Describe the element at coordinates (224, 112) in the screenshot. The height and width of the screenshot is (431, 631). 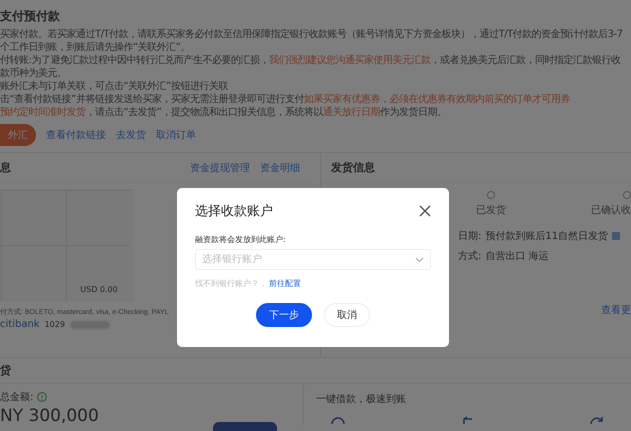
I see `notice-text: 预约定时间准时发货，请点击“去发货”，提交物流和出口报关信息，系统将以通关放行日期作为发货日期。` at that location.